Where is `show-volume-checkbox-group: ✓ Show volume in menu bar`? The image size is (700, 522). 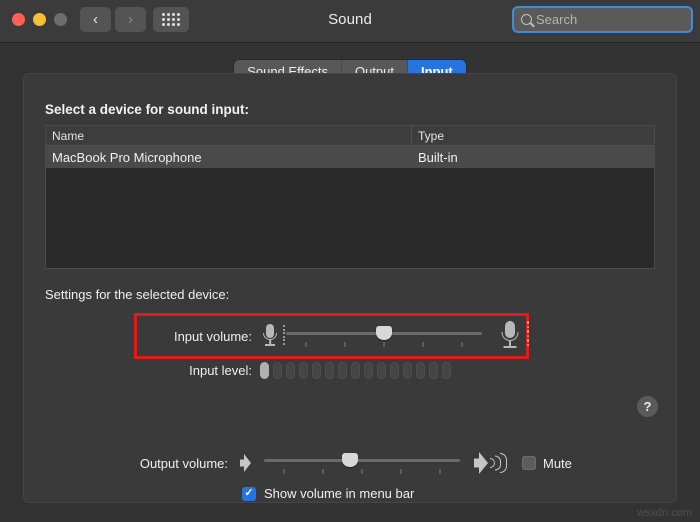
show-volume-checkbox-group: ✓ Show volume in menu bar is located at coordinates (328, 493).